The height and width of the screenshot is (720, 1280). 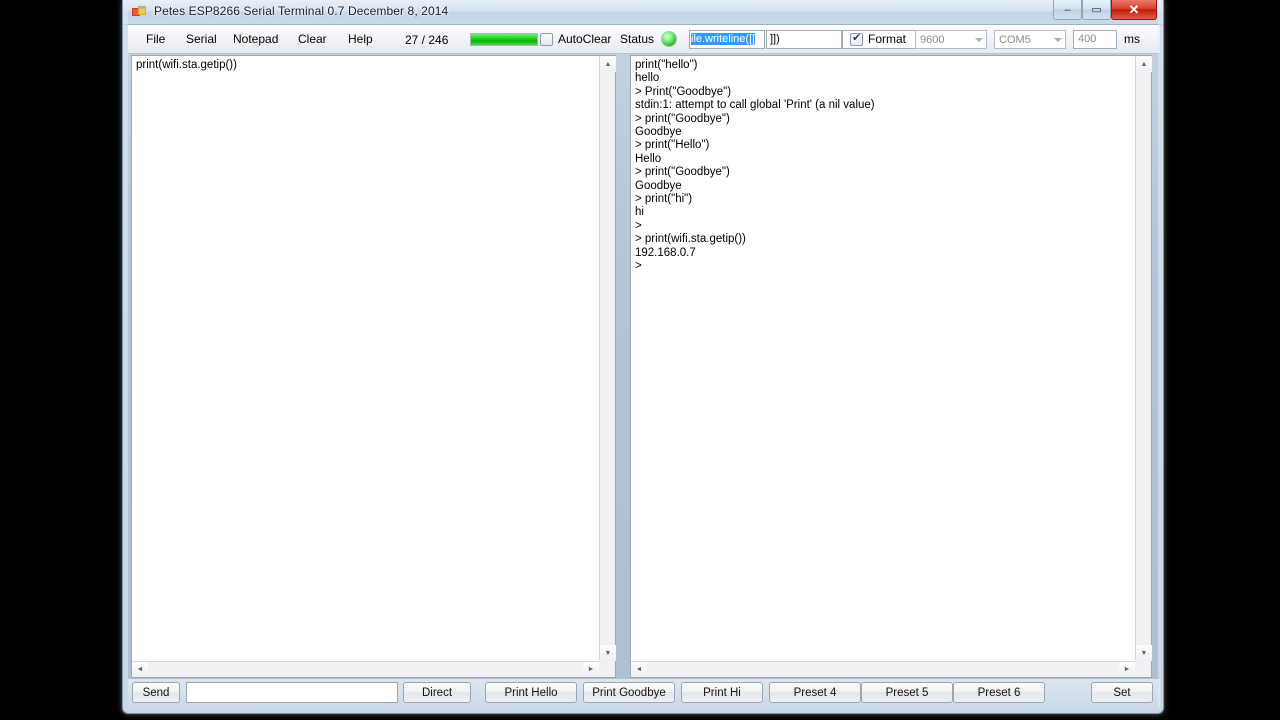 What do you see at coordinates (292, 692) in the screenshot?
I see `send-input` at bounding box center [292, 692].